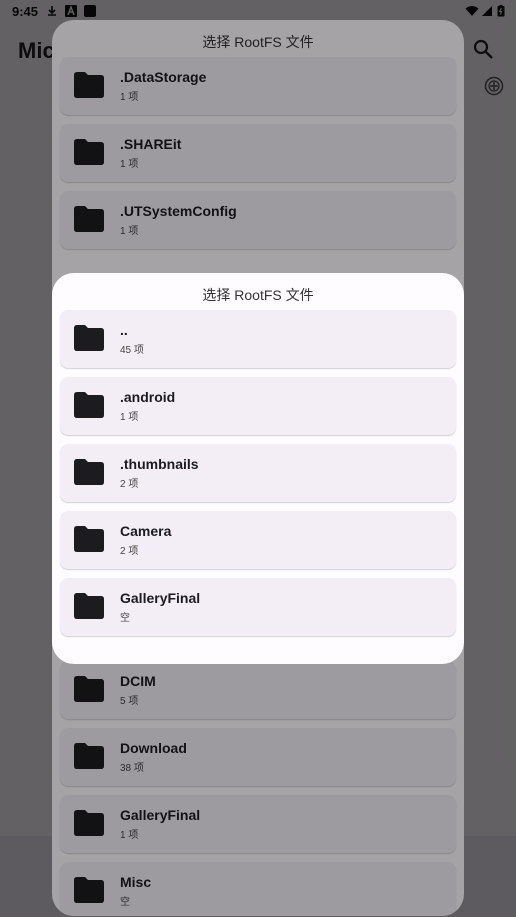 The width and height of the screenshot is (516, 917). Describe the element at coordinates (258, 473) in the screenshot. I see `file-item-thumbnails: .thumbnails 2 项` at that location.